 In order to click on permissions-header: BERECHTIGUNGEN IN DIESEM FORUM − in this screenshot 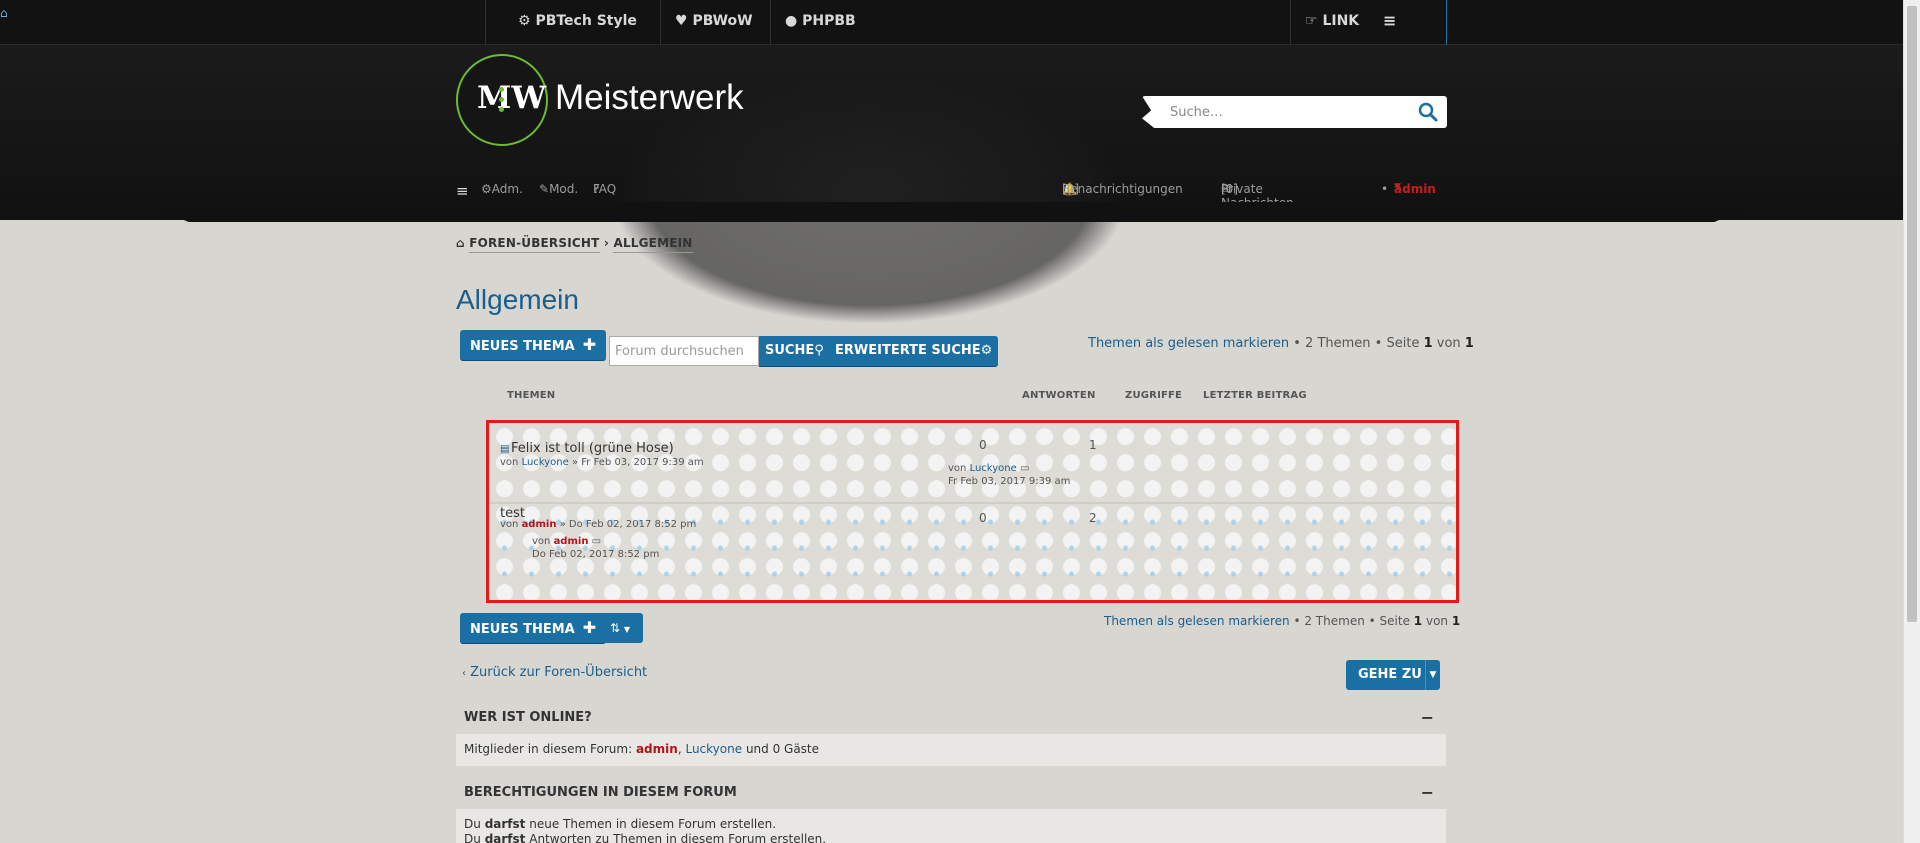, I will do `click(951, 793)`.